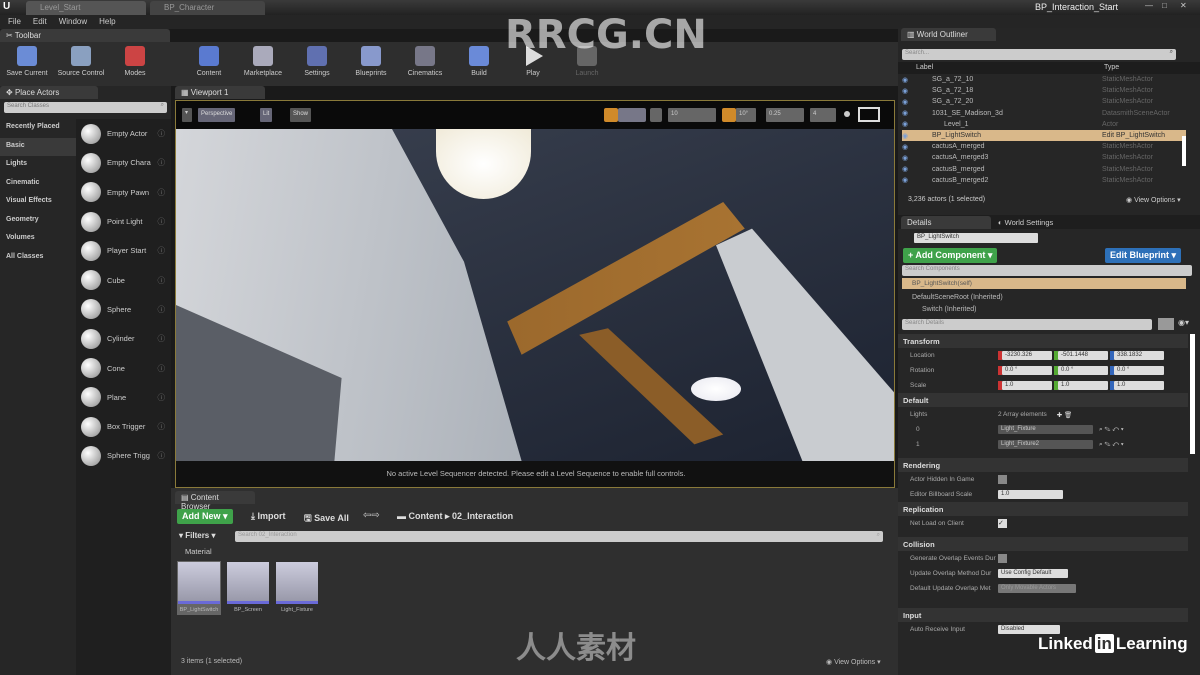 The width and height of the screenshot is (1200, 675). I want to click on replication-section: Replication, so click(1043, 509).